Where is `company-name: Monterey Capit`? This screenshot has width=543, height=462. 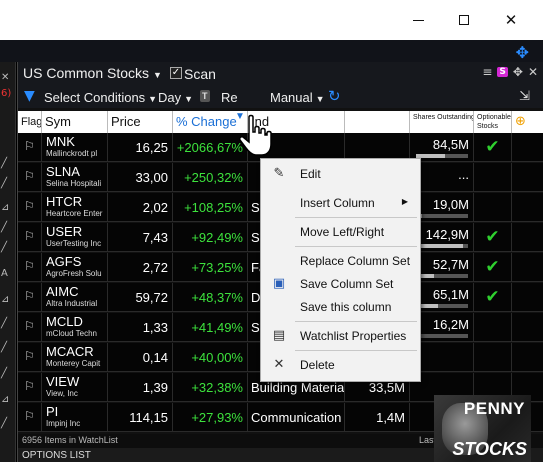 company-name: Monterey Capit is located at coordinates (73, 363).